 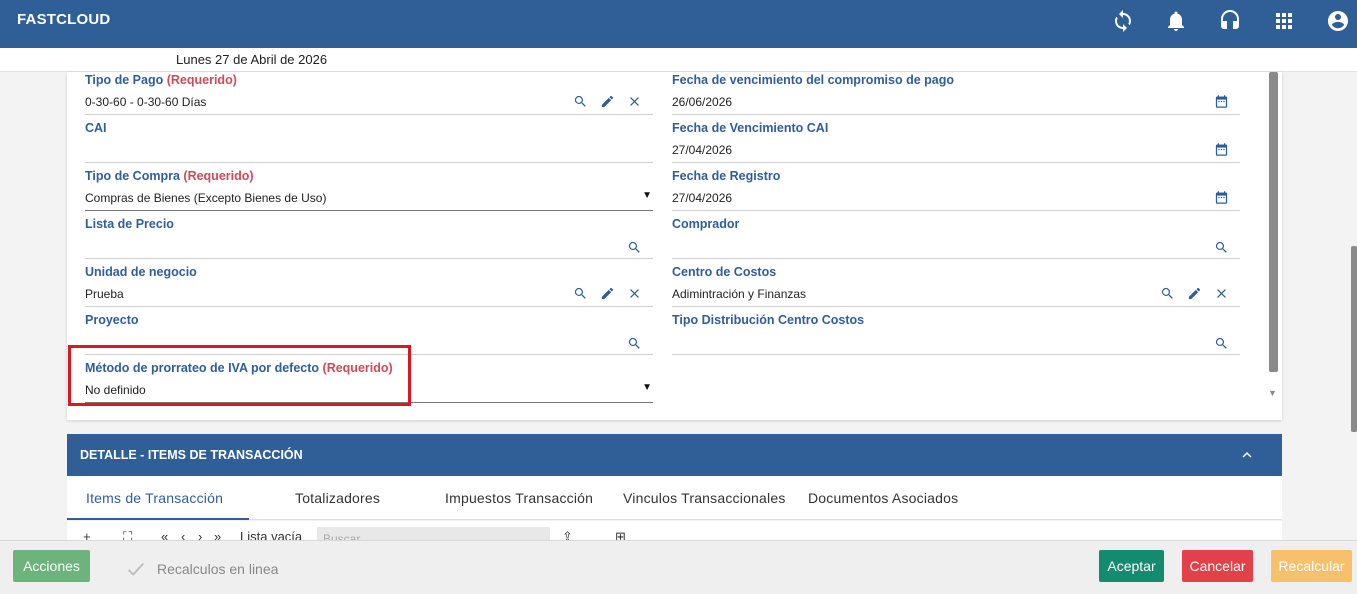 I want to click on detail-title: DETALLE - ITEMS DE TRANSACCIÓN, so click(x=191, y=455).